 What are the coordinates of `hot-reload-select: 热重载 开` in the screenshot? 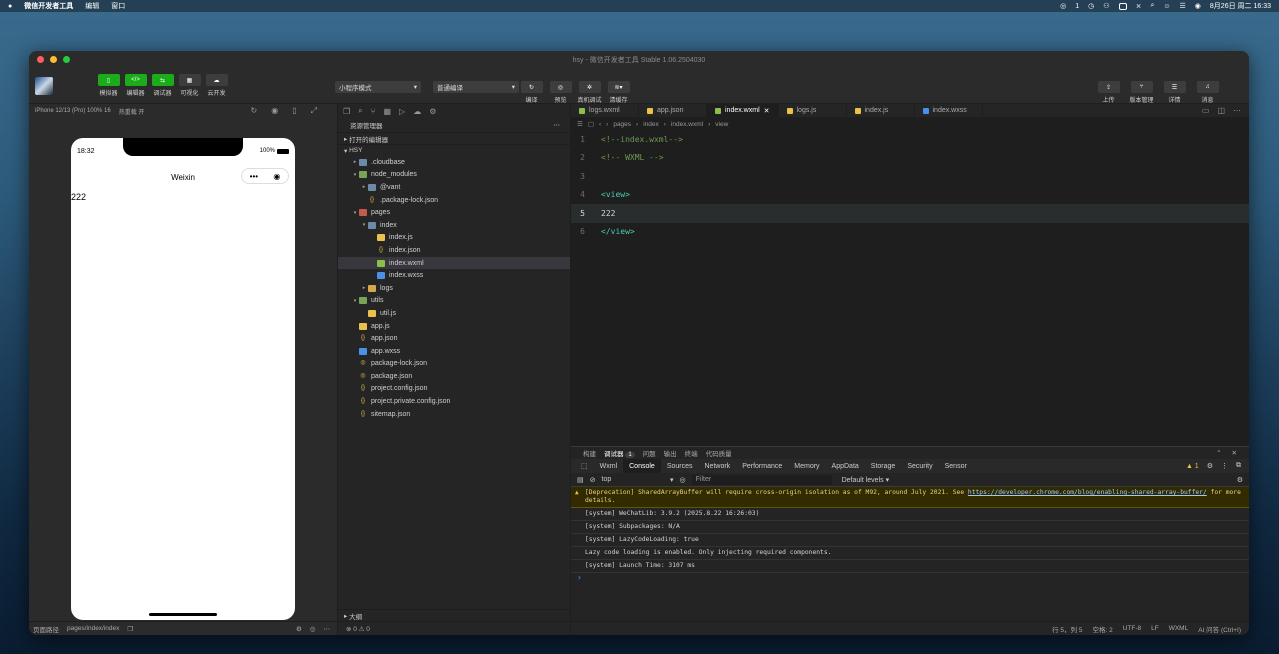 It's located at (132, 111).